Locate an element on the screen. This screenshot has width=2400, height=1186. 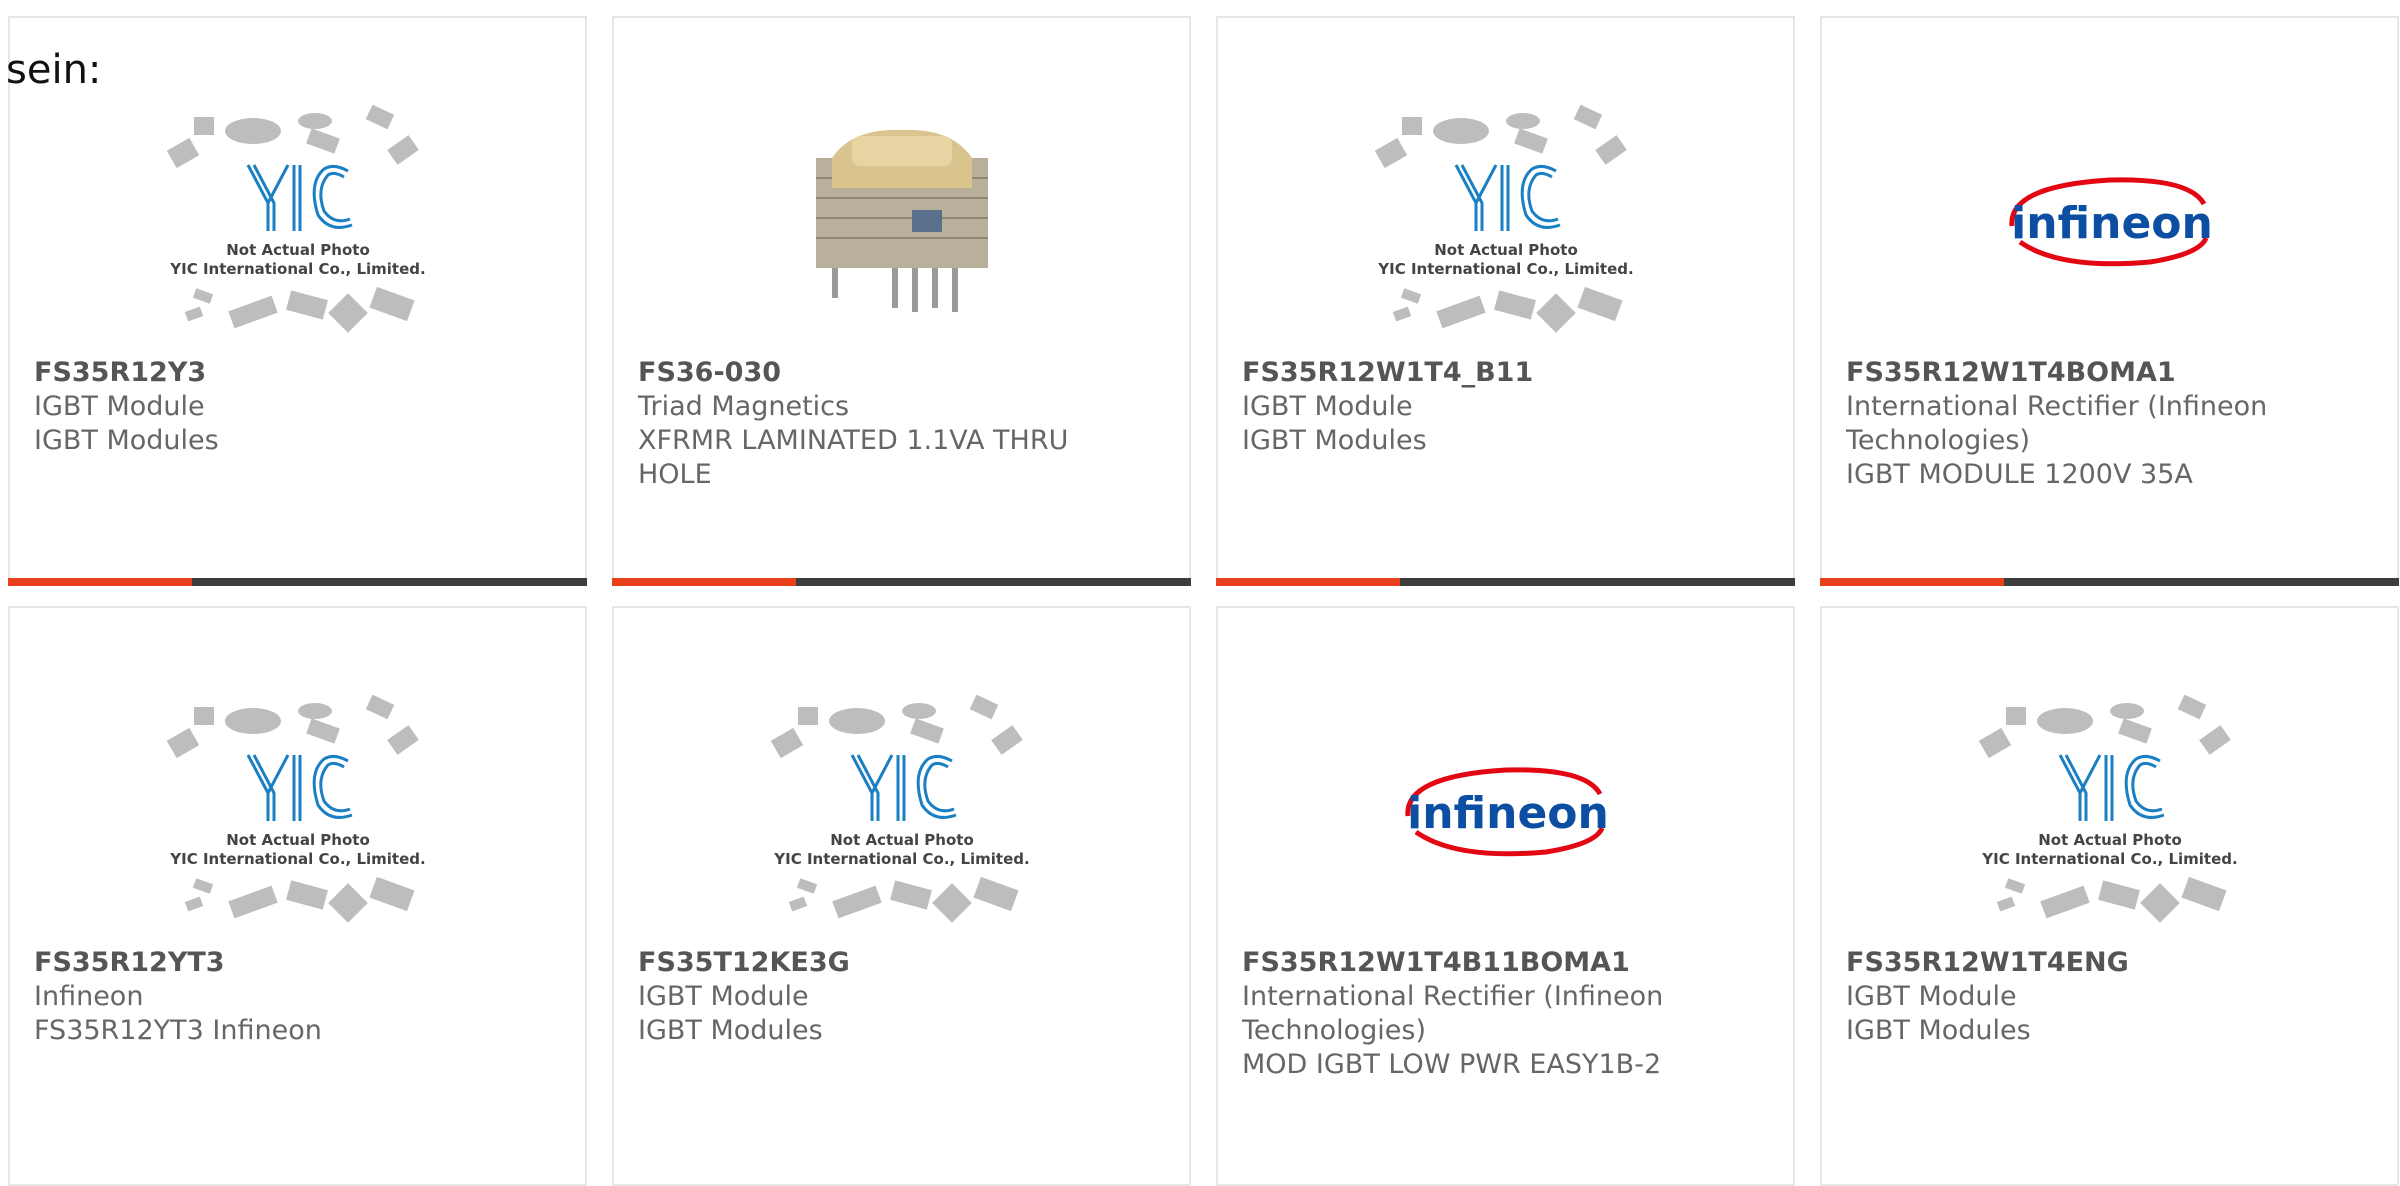
part-number-link: FS35R12YT3 is located at coordinates (294, 963).